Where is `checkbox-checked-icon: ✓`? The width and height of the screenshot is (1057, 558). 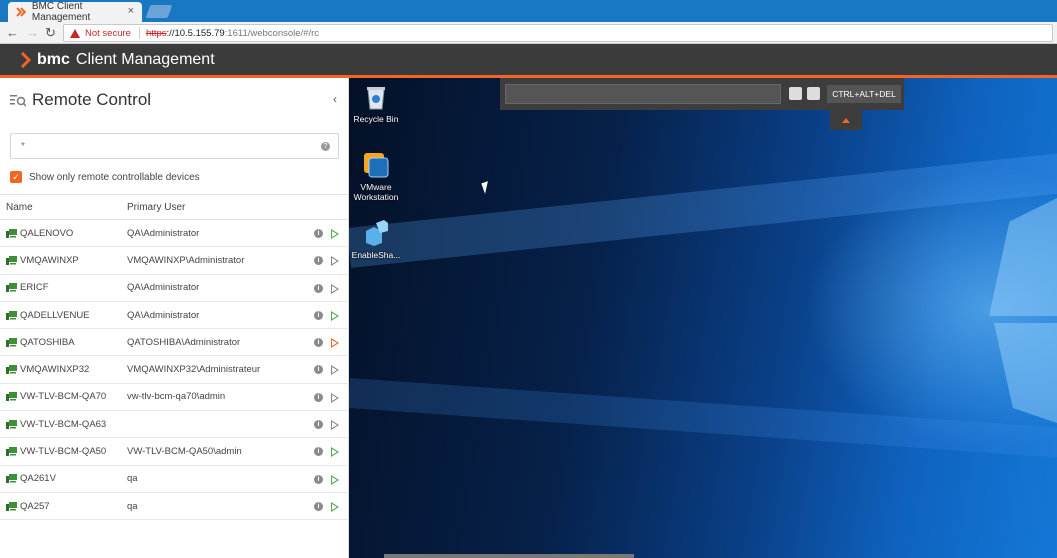
checkbox-checked-icon: ✓ is located at coordinates (16, 177).